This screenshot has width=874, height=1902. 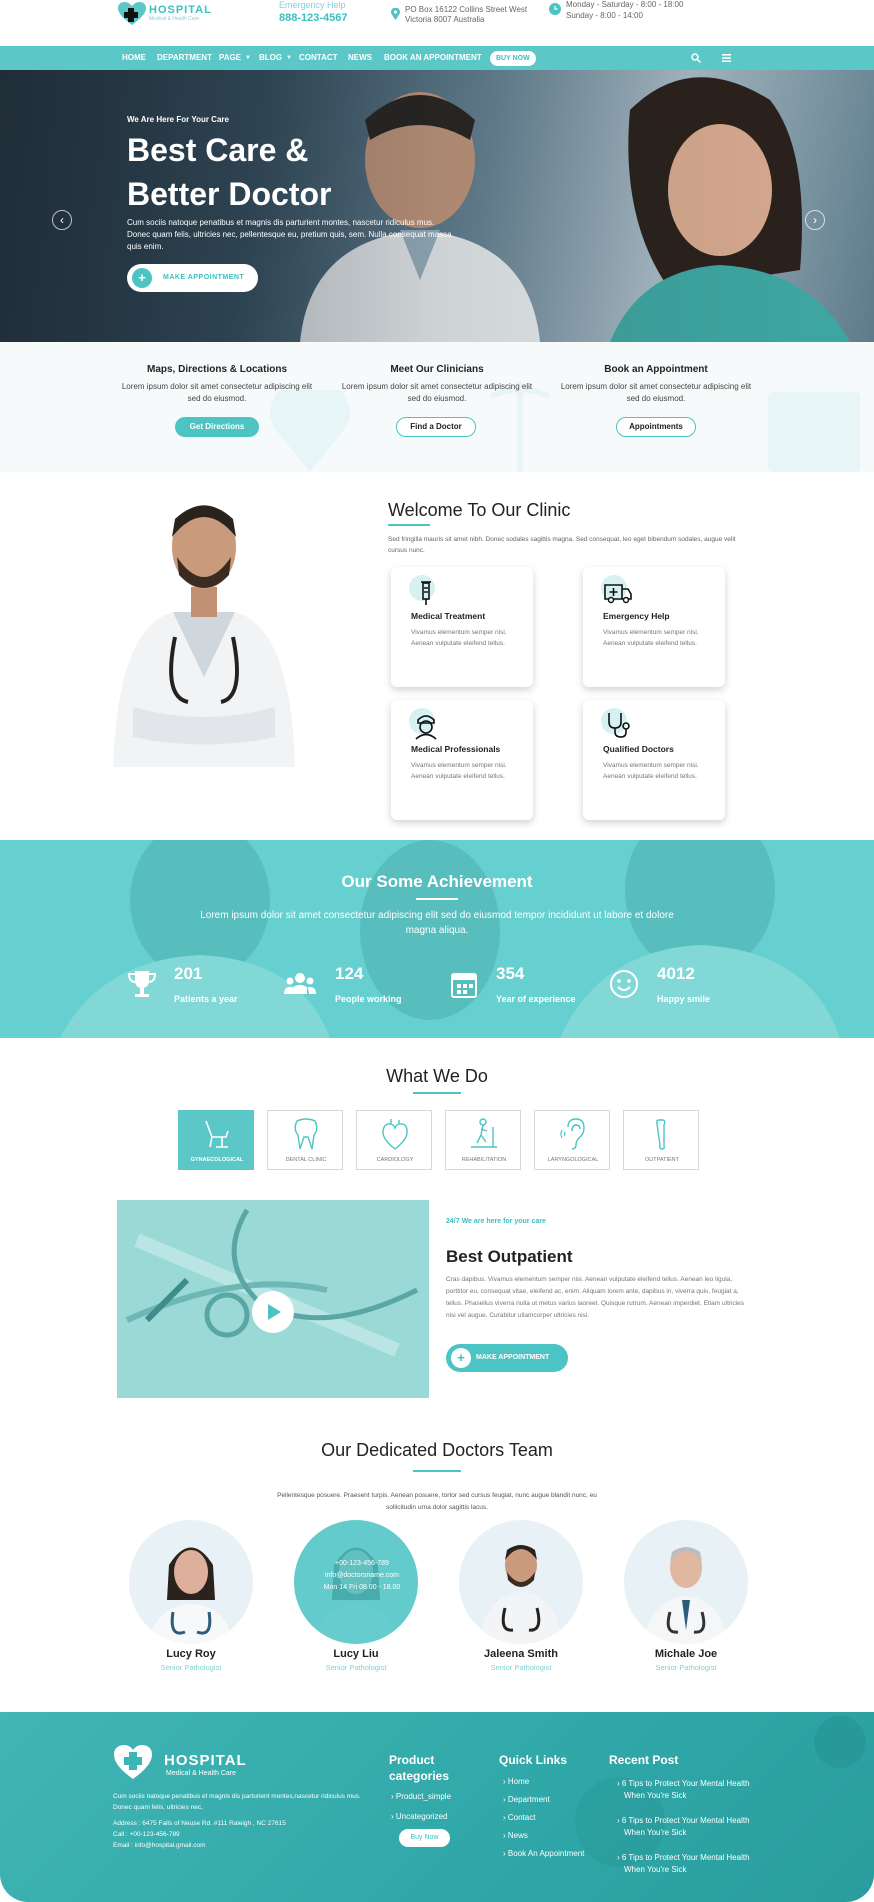 I want to click on logo-icon, so click(x=132, y=14).